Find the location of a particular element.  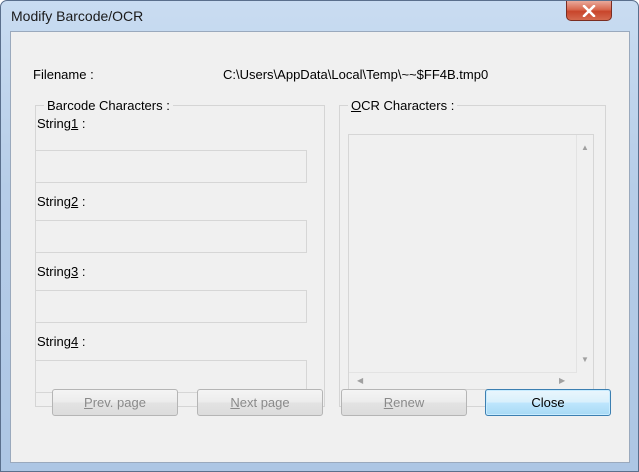

close-icon is located at coordinates (589, 10).